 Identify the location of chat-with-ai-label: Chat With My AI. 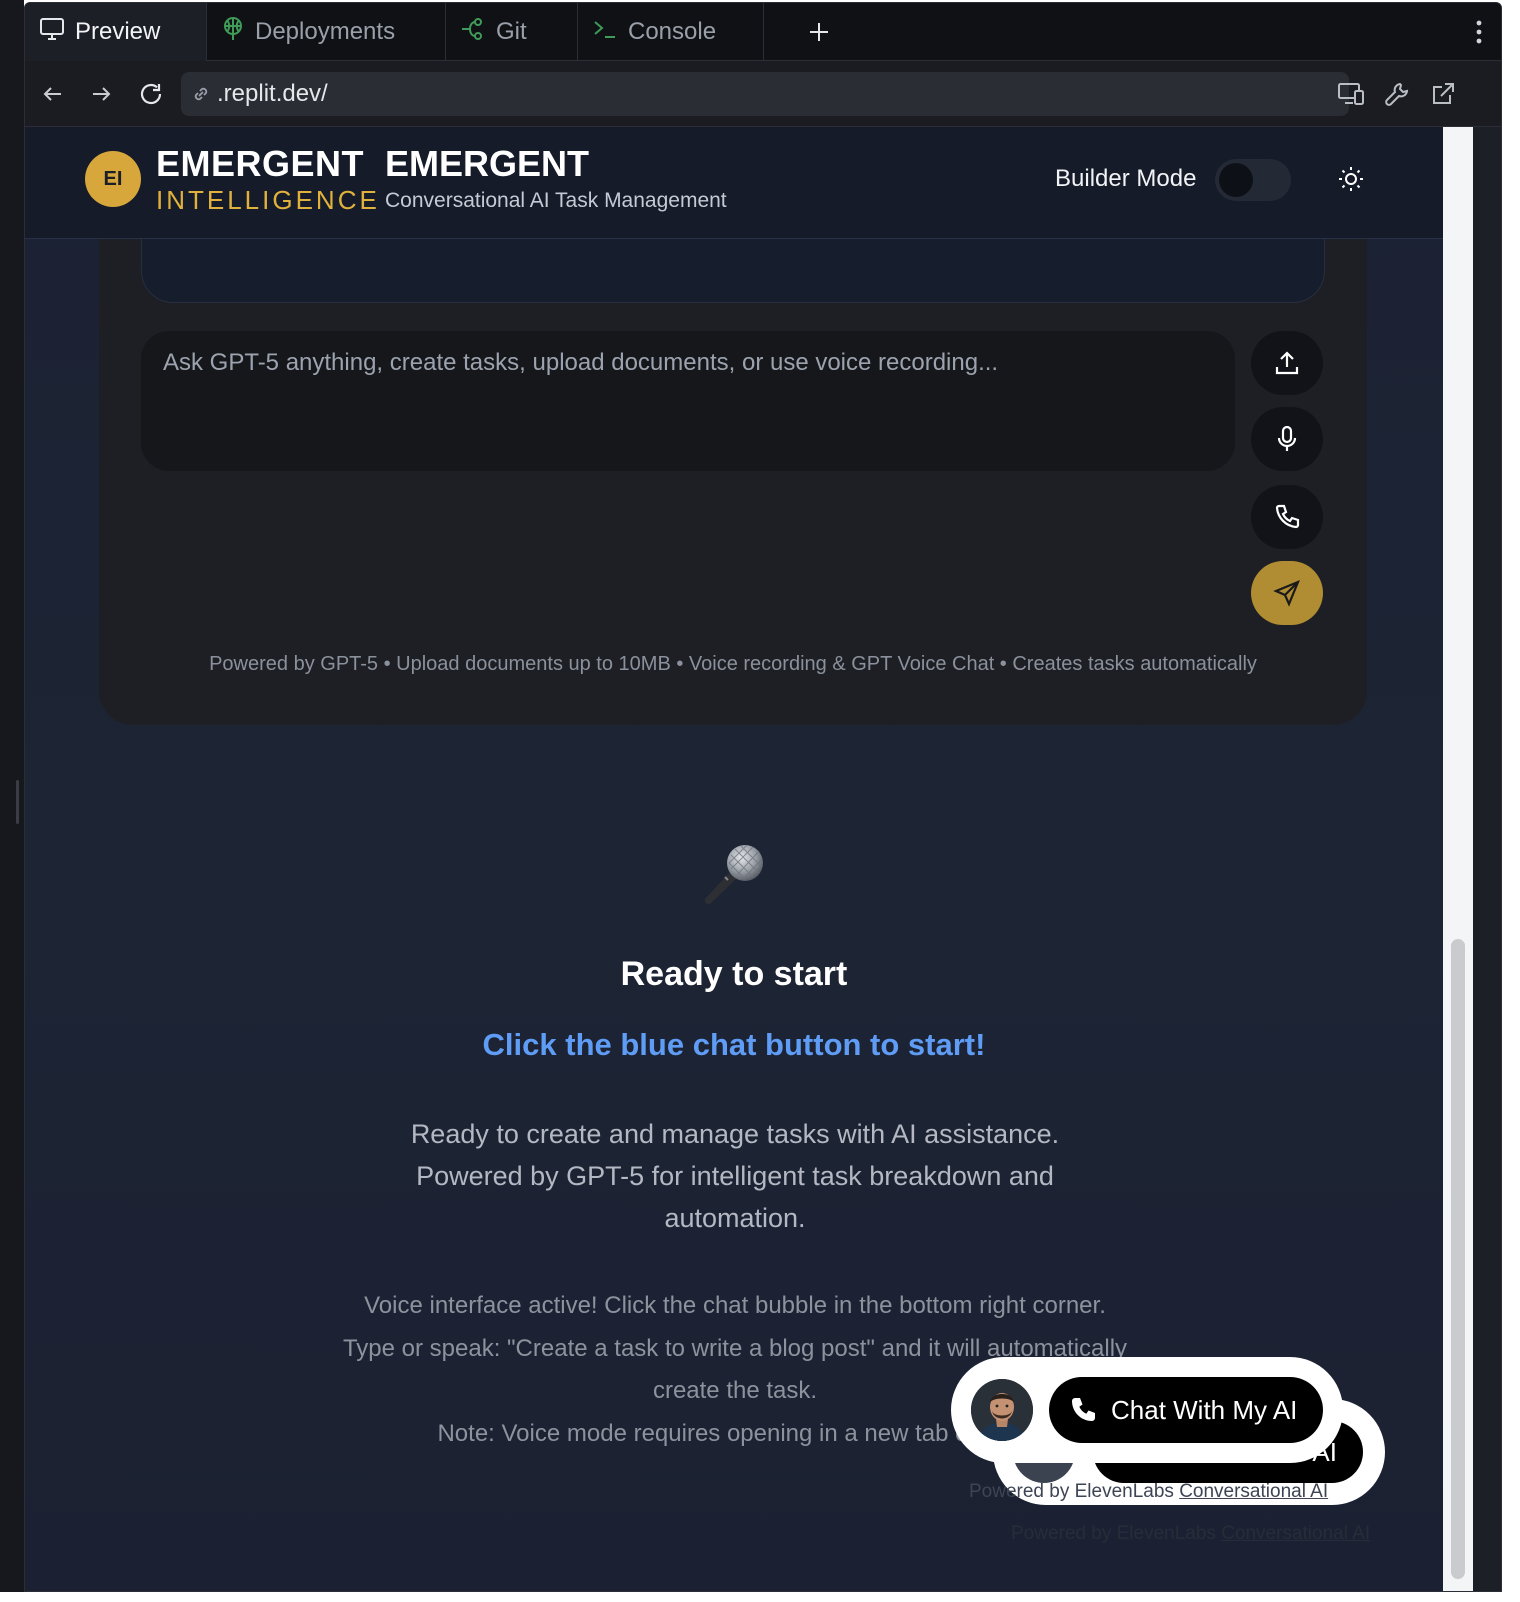
(1204, 1409).